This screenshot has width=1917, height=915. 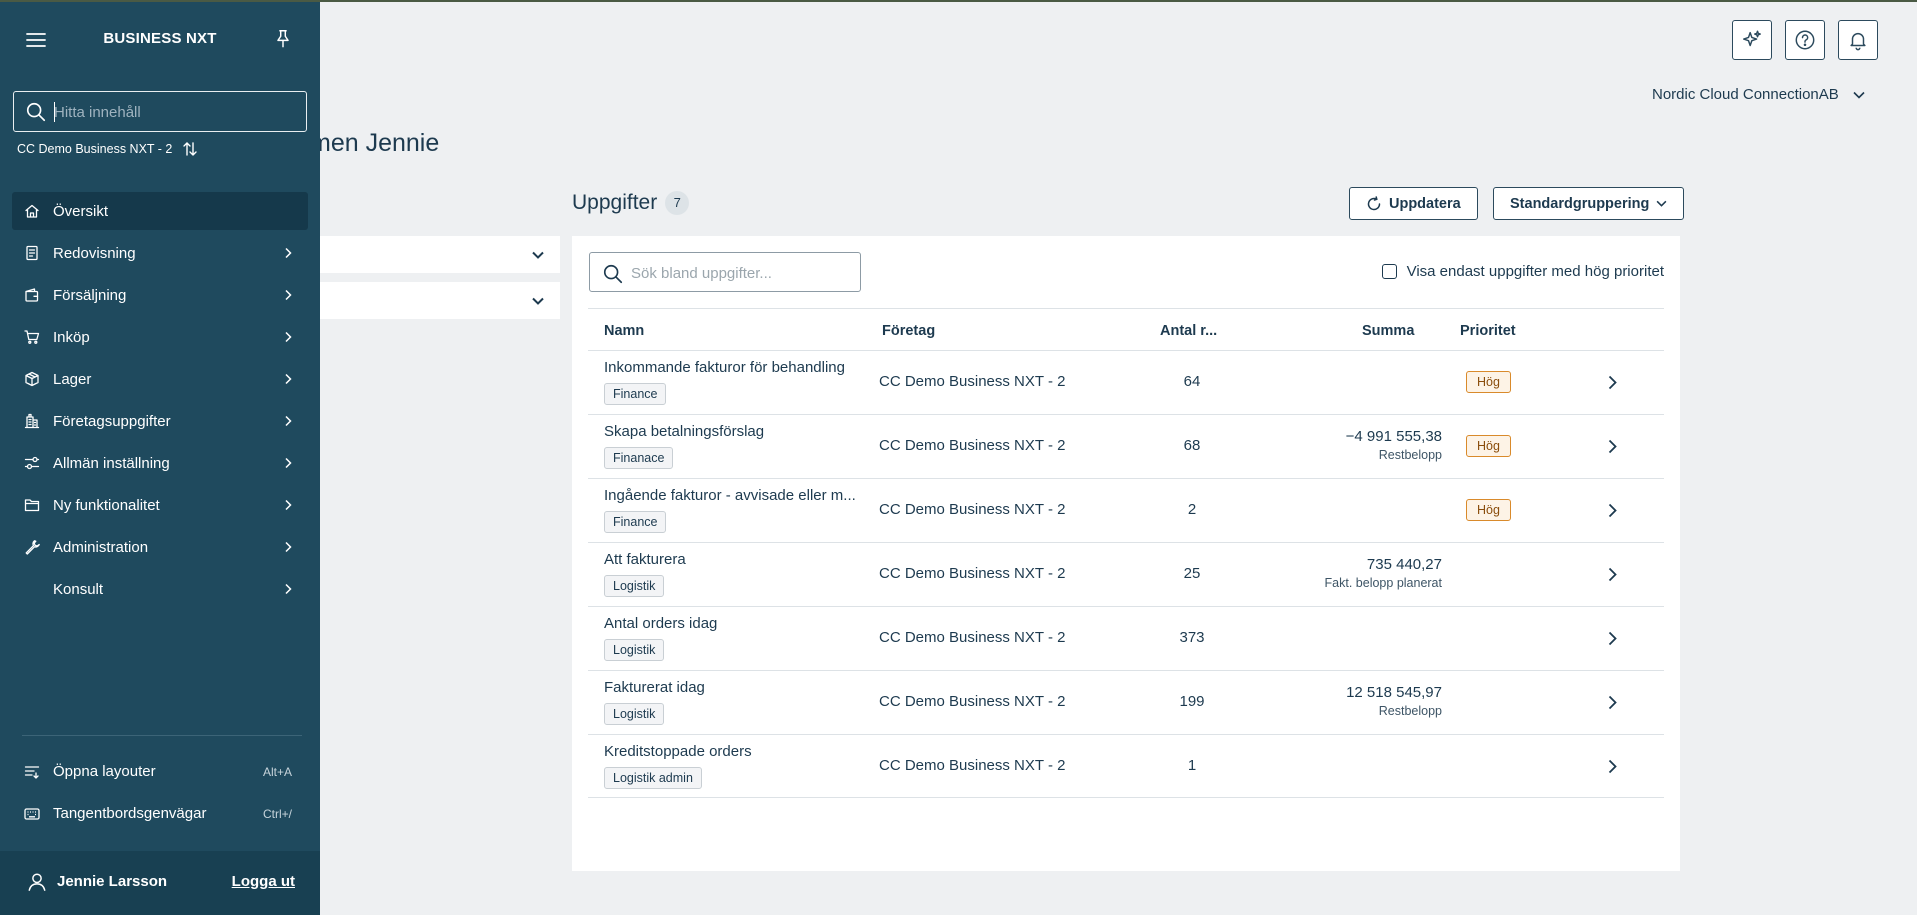 What do you see at coordinates (90, 295) in the screenshot?
I see `sidebar-item-label: Försäljning` at bounding box center [90, 295].